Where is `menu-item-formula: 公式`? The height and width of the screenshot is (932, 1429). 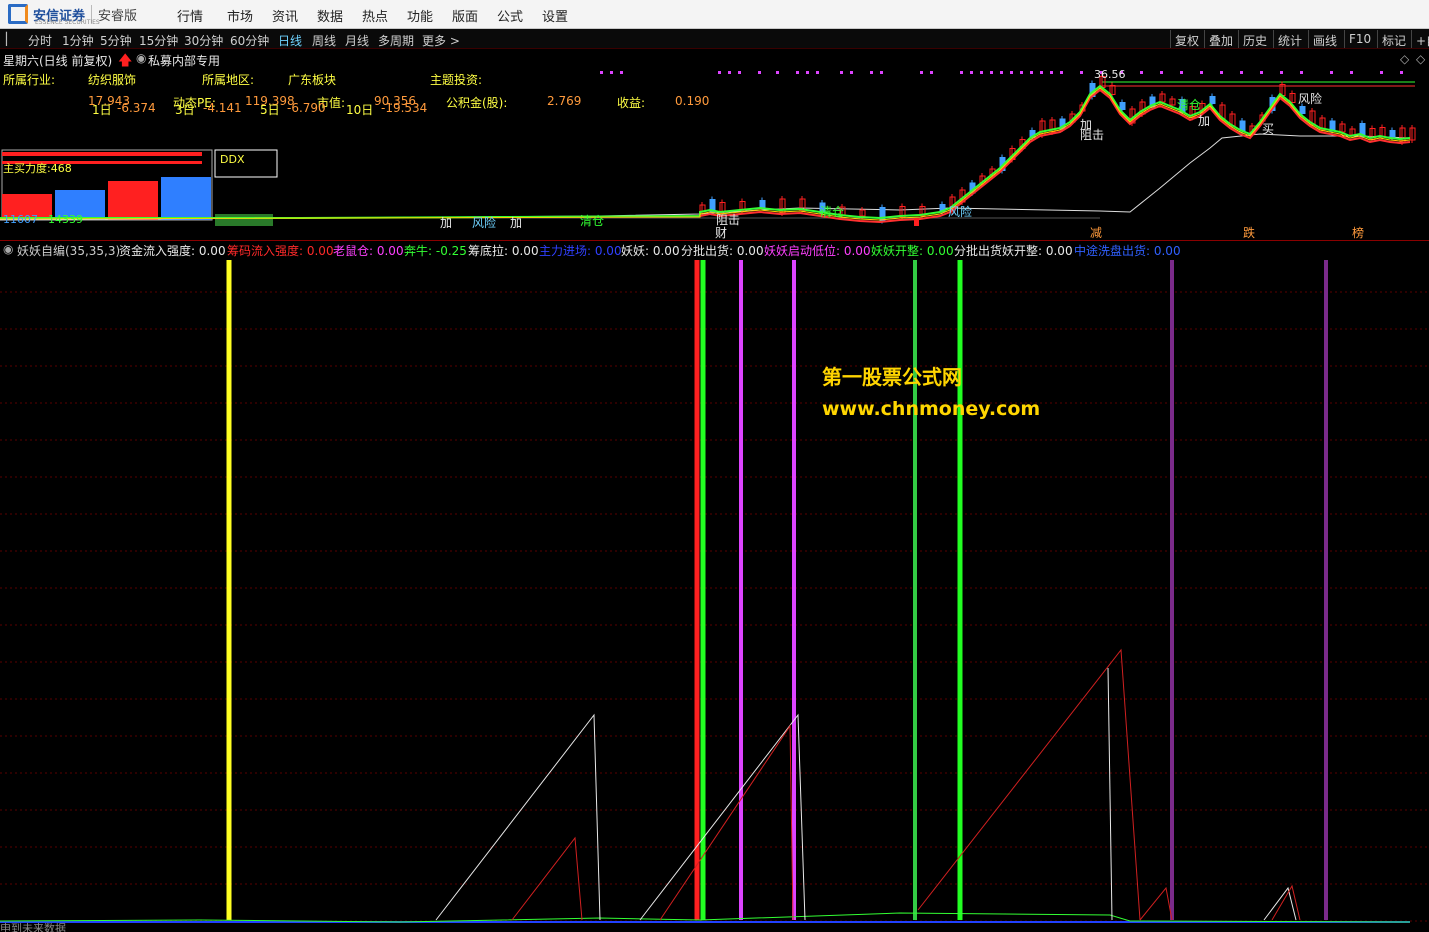 menu-item-formula: 公式 is located at coordinates (510, 15).